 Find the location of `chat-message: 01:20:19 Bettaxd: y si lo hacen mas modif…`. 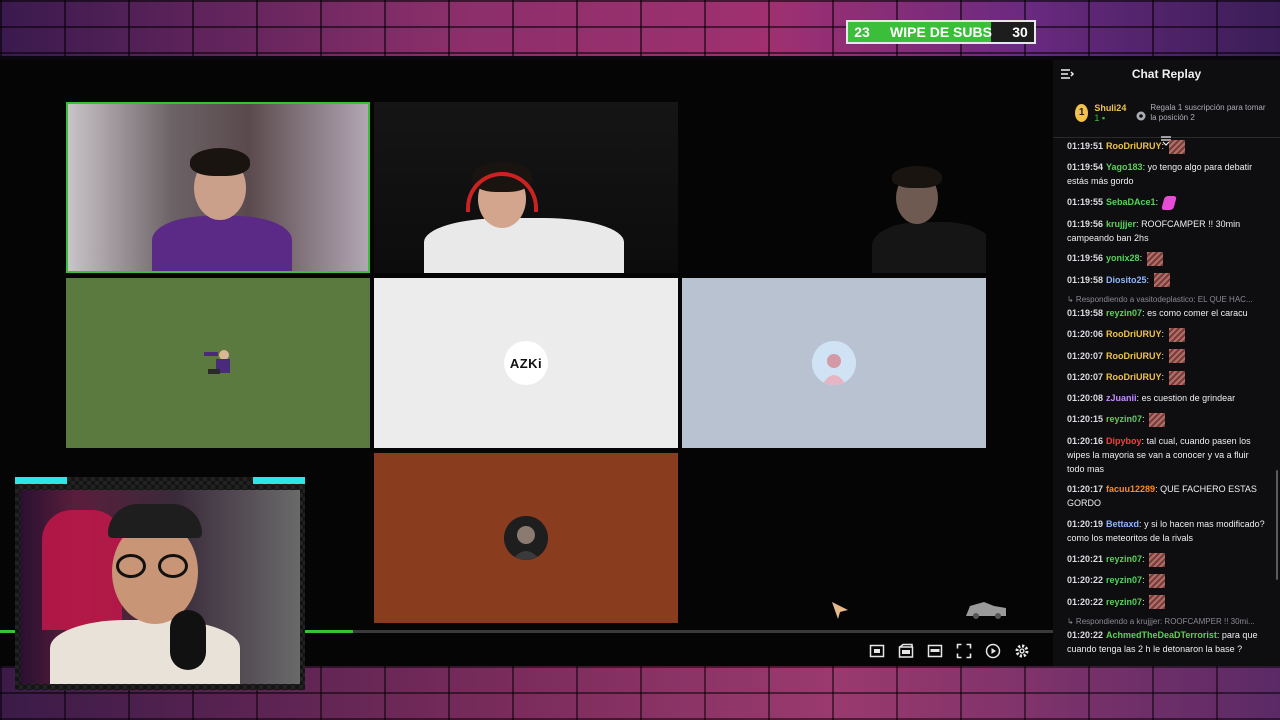

chat-message: 01:20:19 Bettaxd: y si lo hacen mas modif… is located at coordinates (1167, 531).